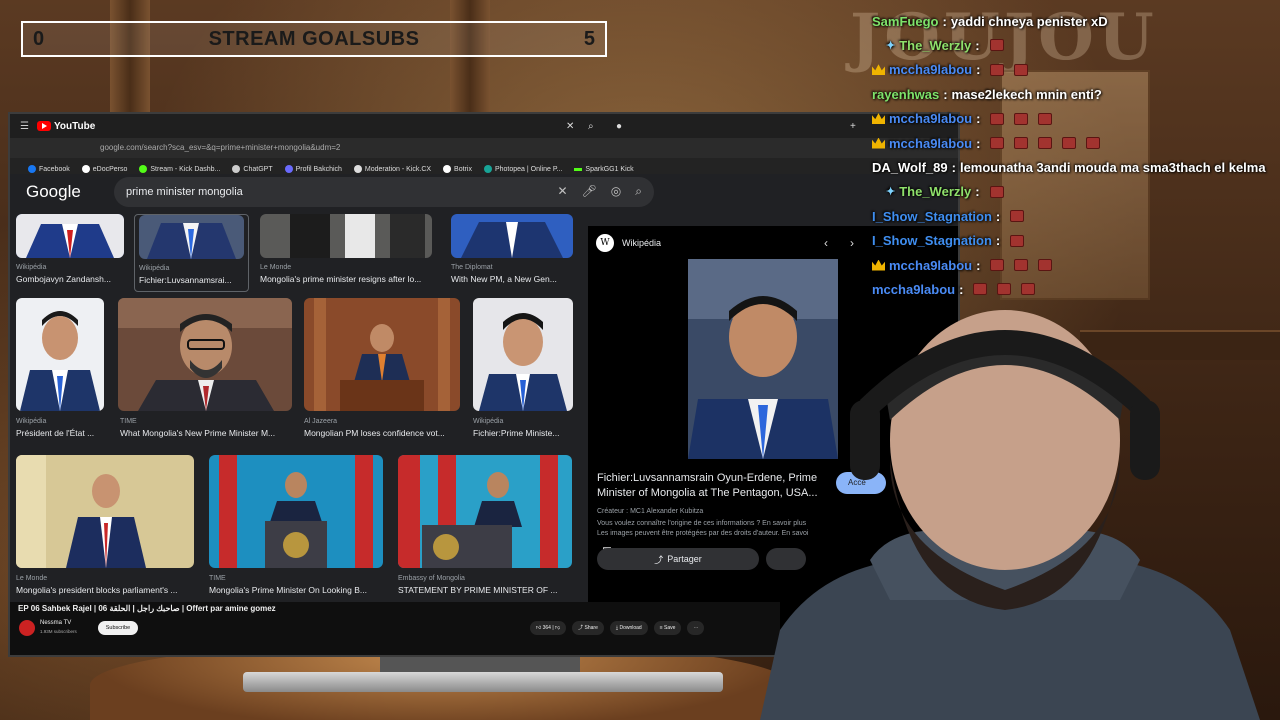  What do you see at coordinates (314, 39) in the screenshot?
I see `stream-goal-bar: 0 STREAM GOALSUBS 5` at bounding box center [314, 39].